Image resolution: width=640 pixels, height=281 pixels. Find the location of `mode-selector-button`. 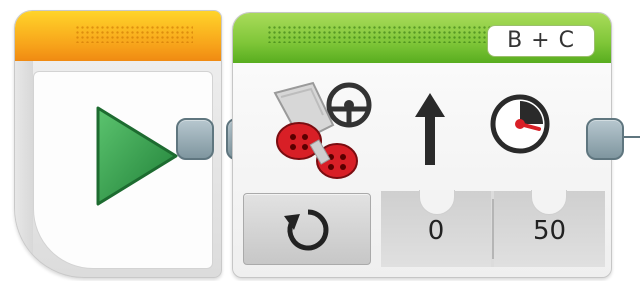

mode-selector-button is located at coordinates (307, 229).